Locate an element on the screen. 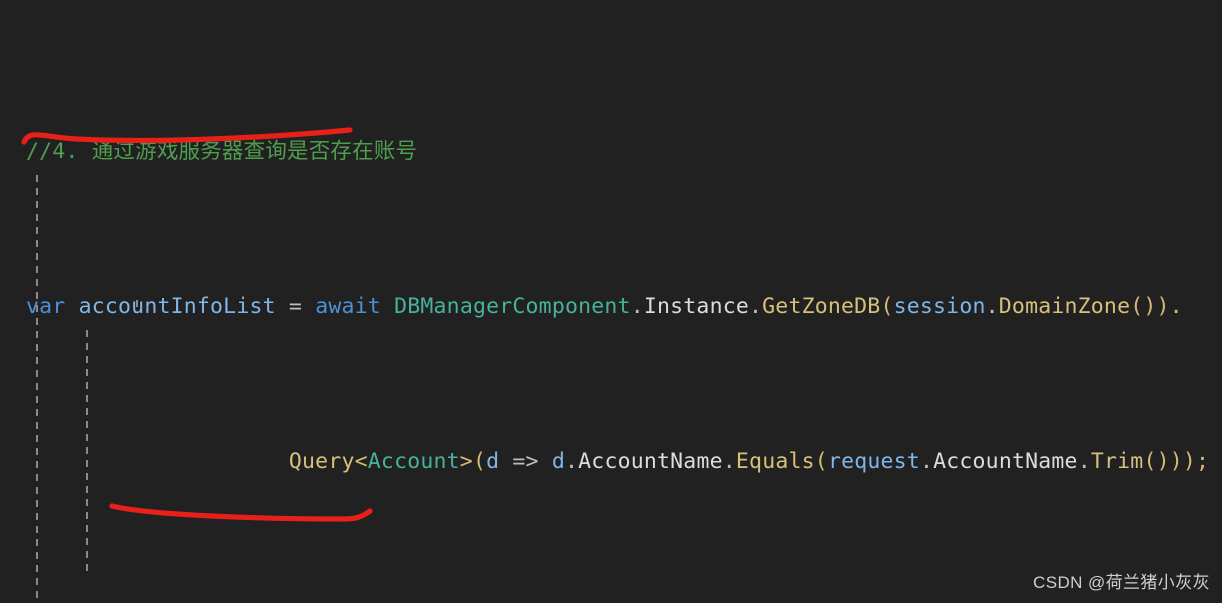 Image resolution: width=1222 pixels, height=603 pixels. method-trim: Trim is located at coordinates (1117, 461).